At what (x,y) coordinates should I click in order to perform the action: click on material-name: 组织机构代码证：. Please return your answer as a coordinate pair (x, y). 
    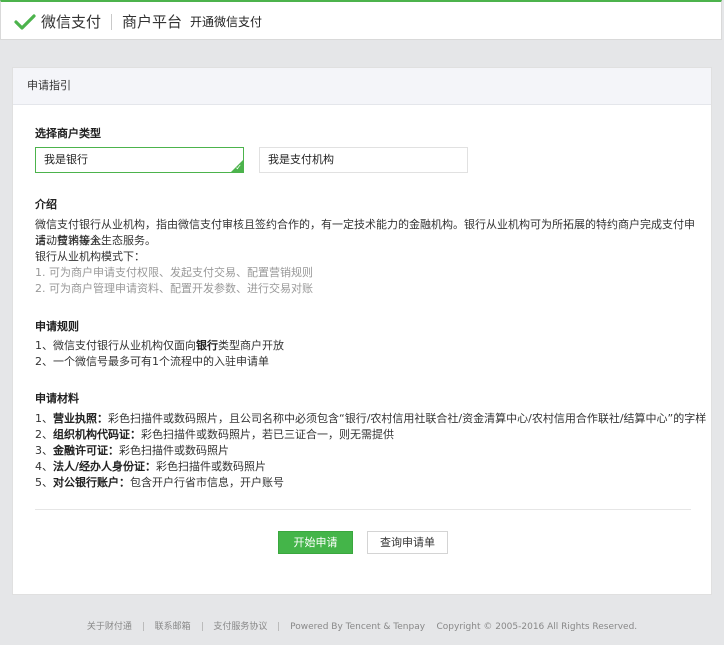
    Looking at the image, I should click on (97, 434).